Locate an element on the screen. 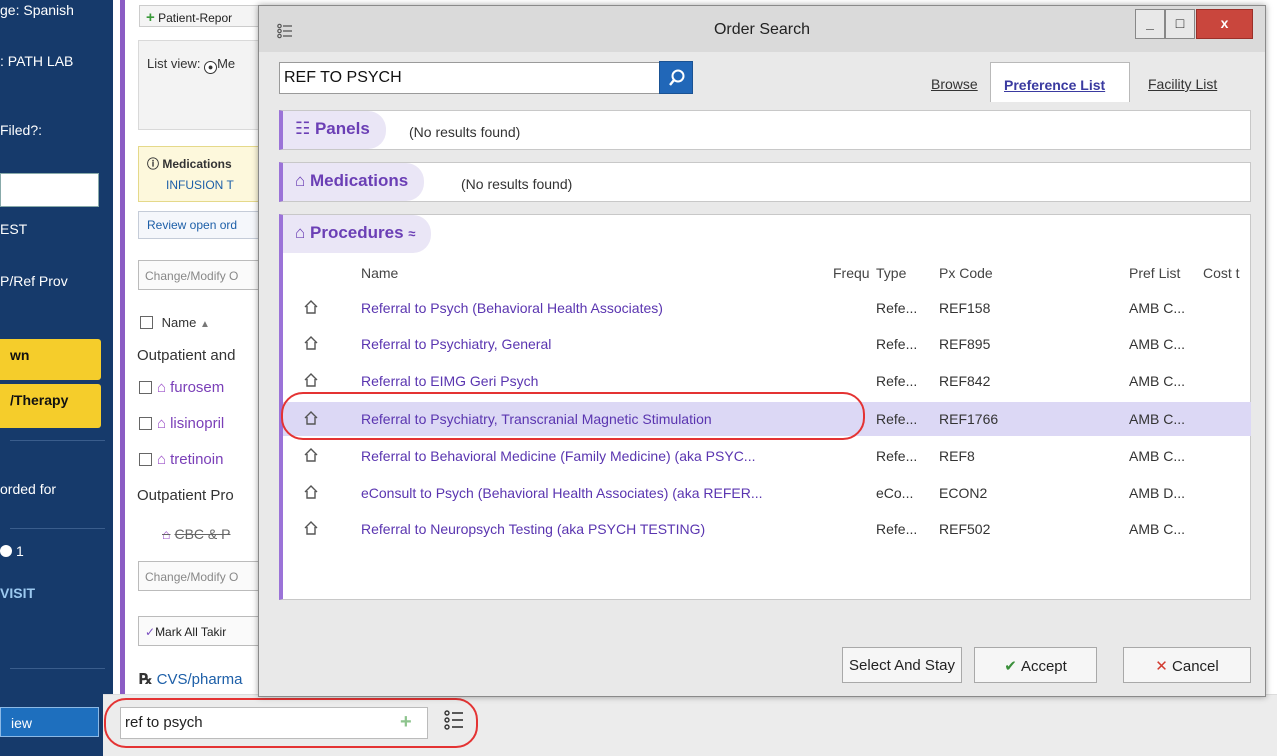 The height and width of the screenshot is (756, 1277). procedures-header: ⌂ Procedures ≈ is located at coordinates (357, 234).